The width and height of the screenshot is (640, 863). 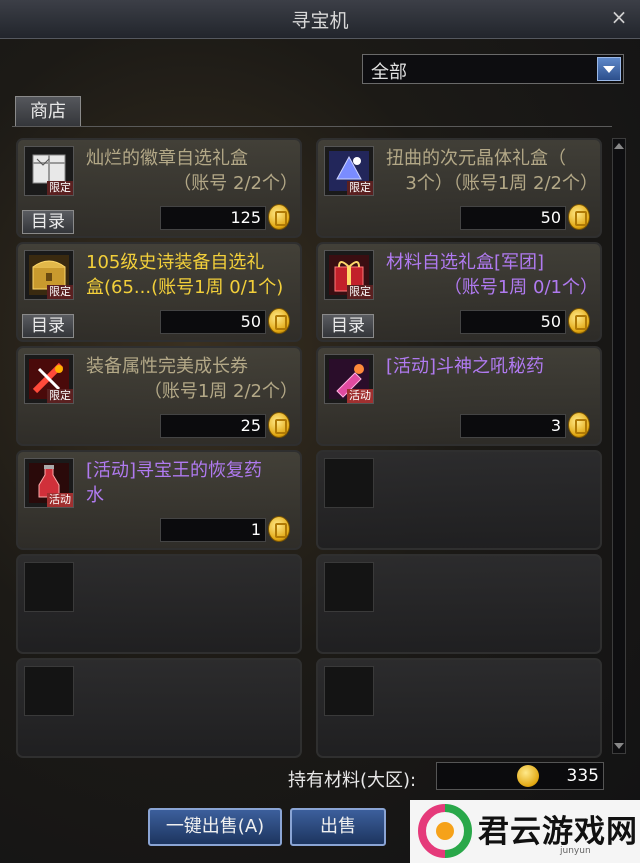 What do you see at coordinates (312, 126) in the screenshot?
I see `tab-divider` at bounding box center [312, 126].